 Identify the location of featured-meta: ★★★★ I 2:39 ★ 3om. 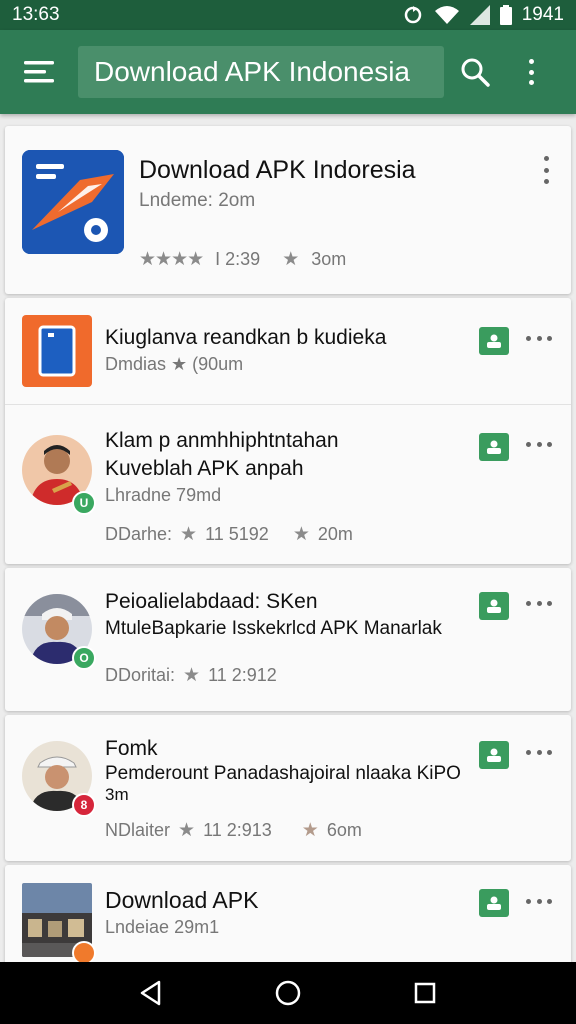
(242, 259).